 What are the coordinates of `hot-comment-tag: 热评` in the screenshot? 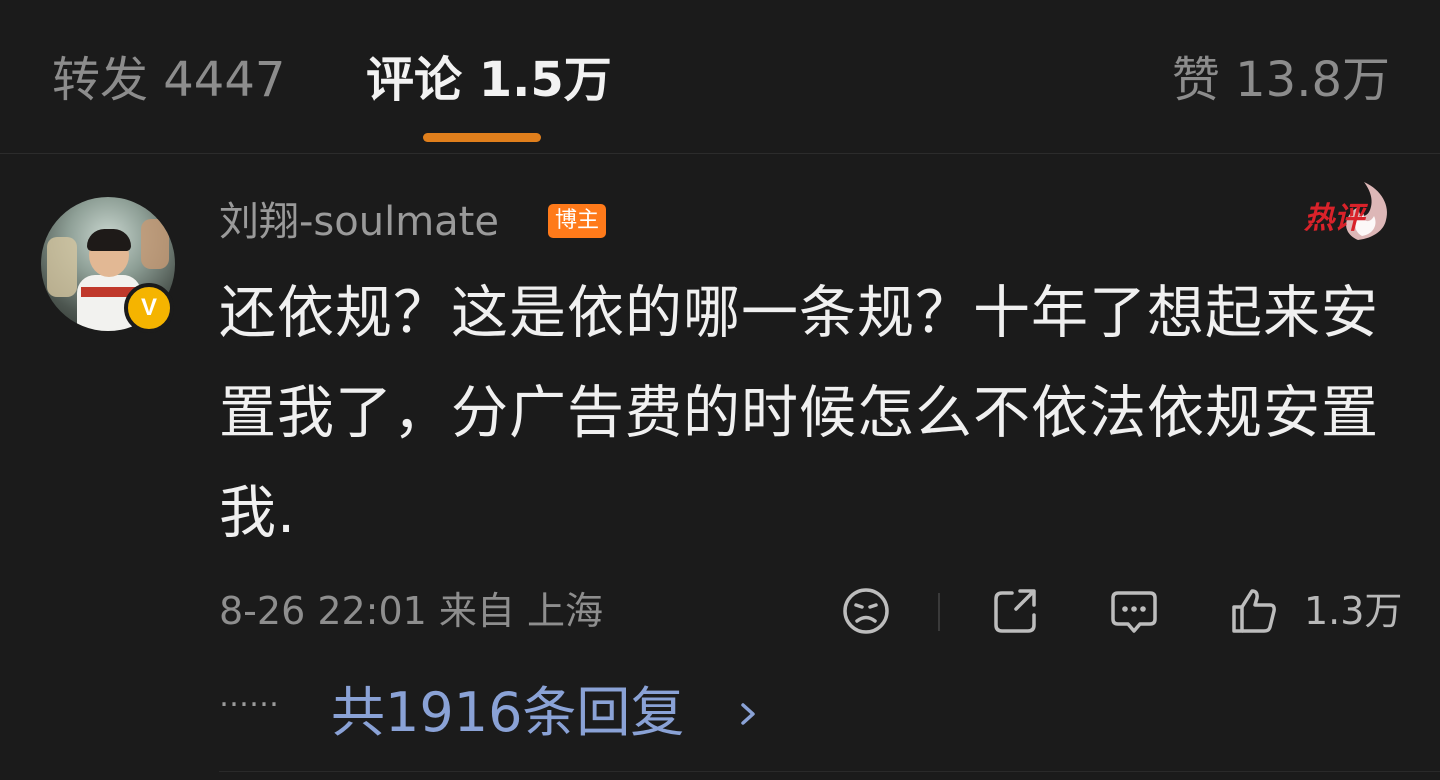 It's located at (1346, 211).